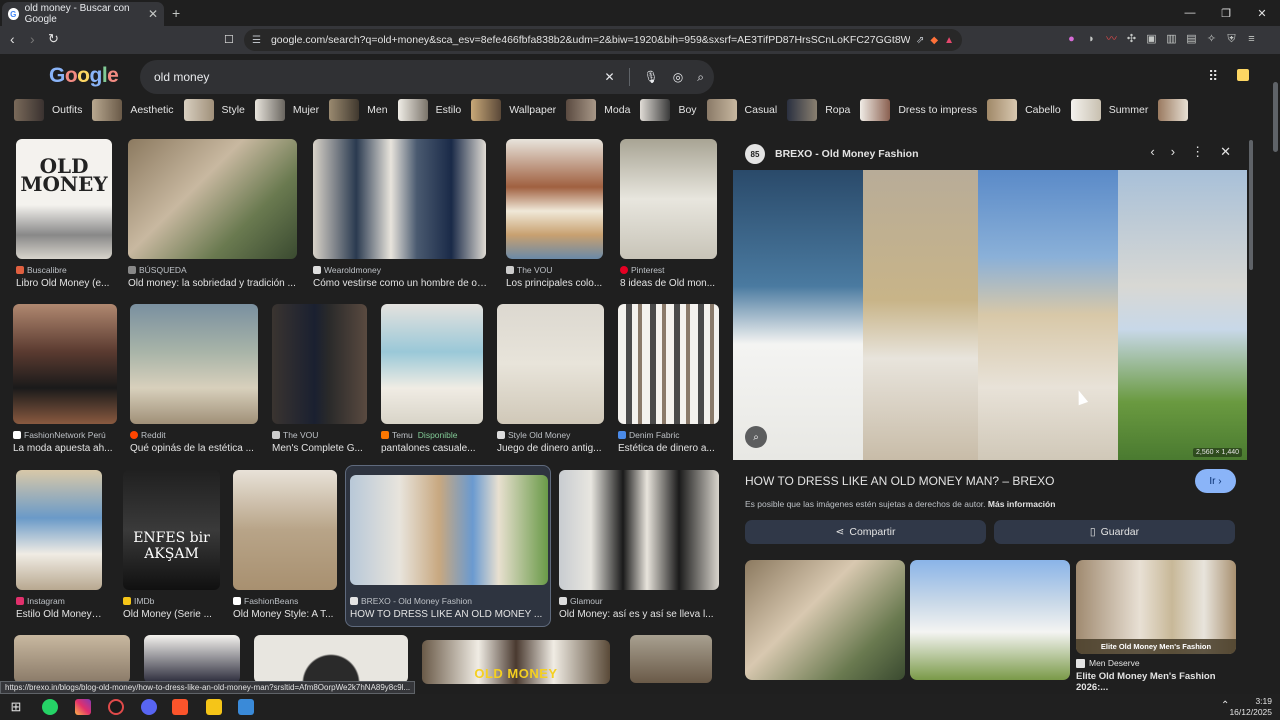 The image size is (1280, 720). Describe the element at coordinates (1152, 152) in the screenshot. I see `prev-icon: ‹` at that location.